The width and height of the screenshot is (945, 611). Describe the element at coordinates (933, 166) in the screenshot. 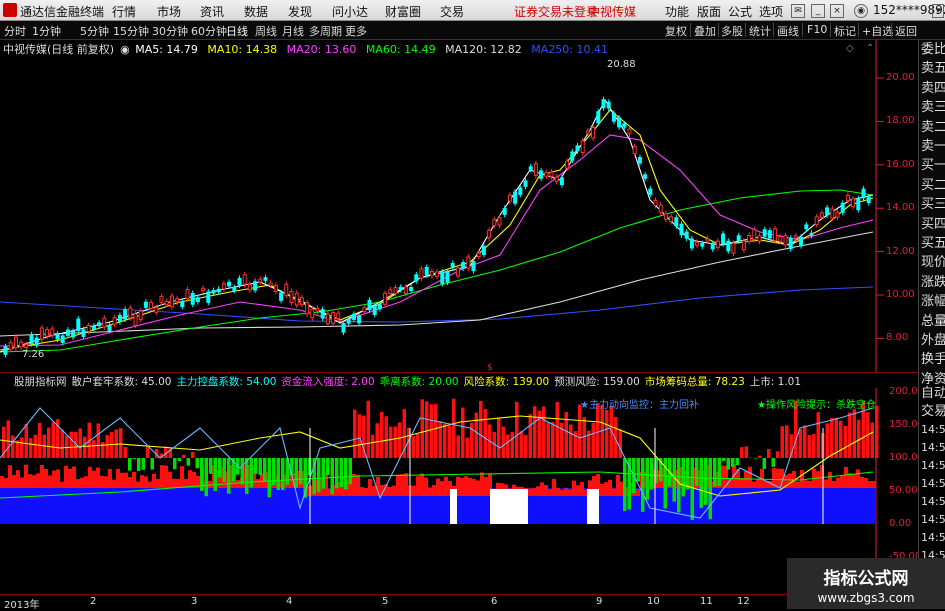

I see `side-item-6: 买一` at that location.